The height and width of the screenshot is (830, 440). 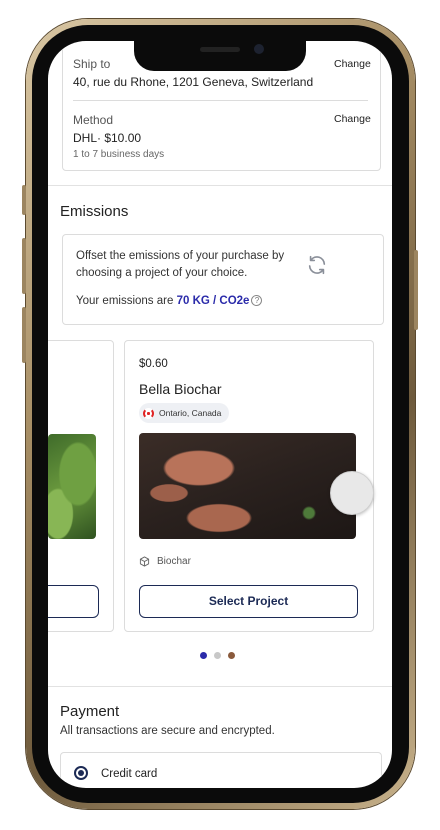 I want to click on section-separator-payment, so click(x=220, y=686).